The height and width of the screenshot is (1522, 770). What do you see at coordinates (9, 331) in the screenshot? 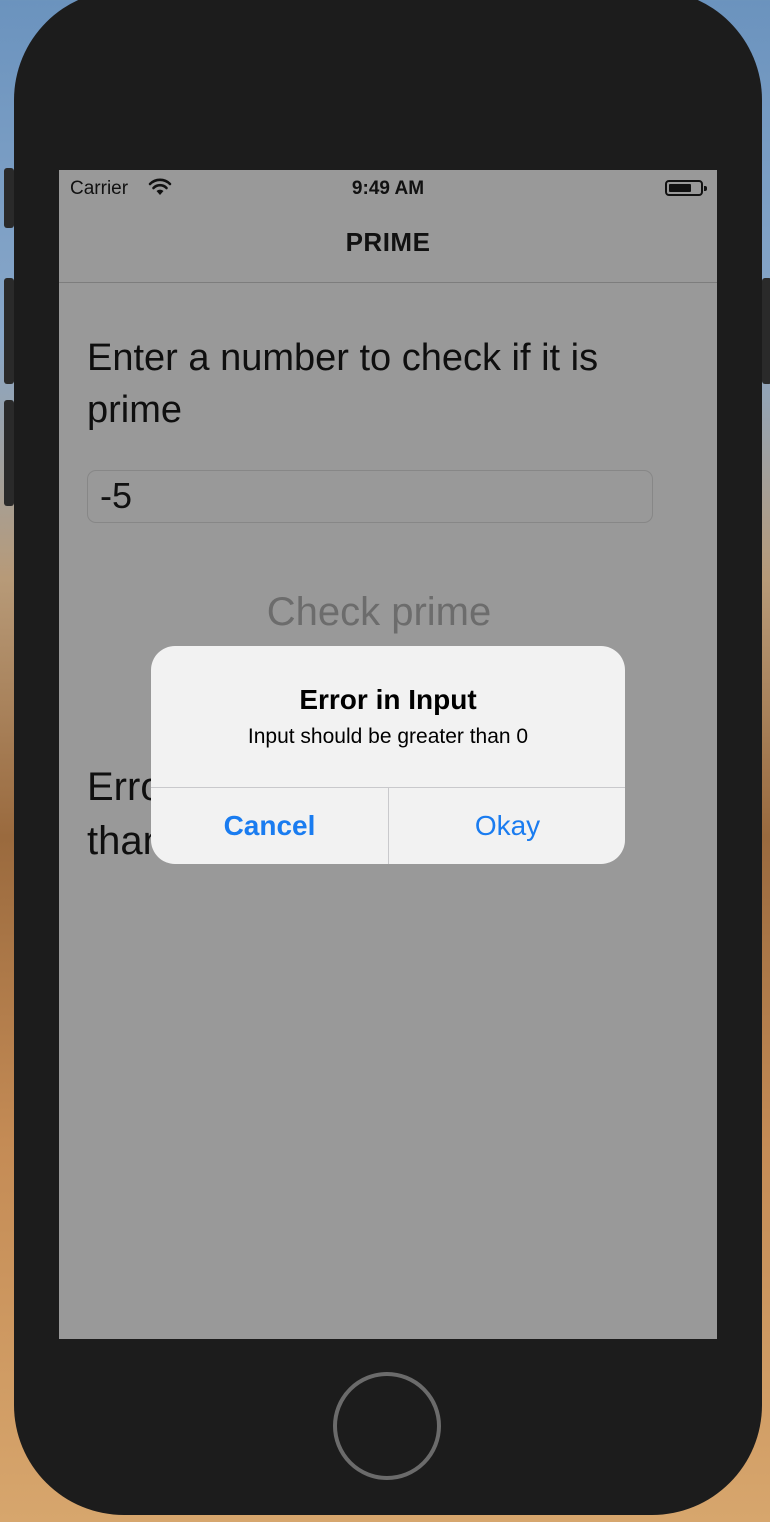
I see `volume-up-button` at bounding box center [9, 331].